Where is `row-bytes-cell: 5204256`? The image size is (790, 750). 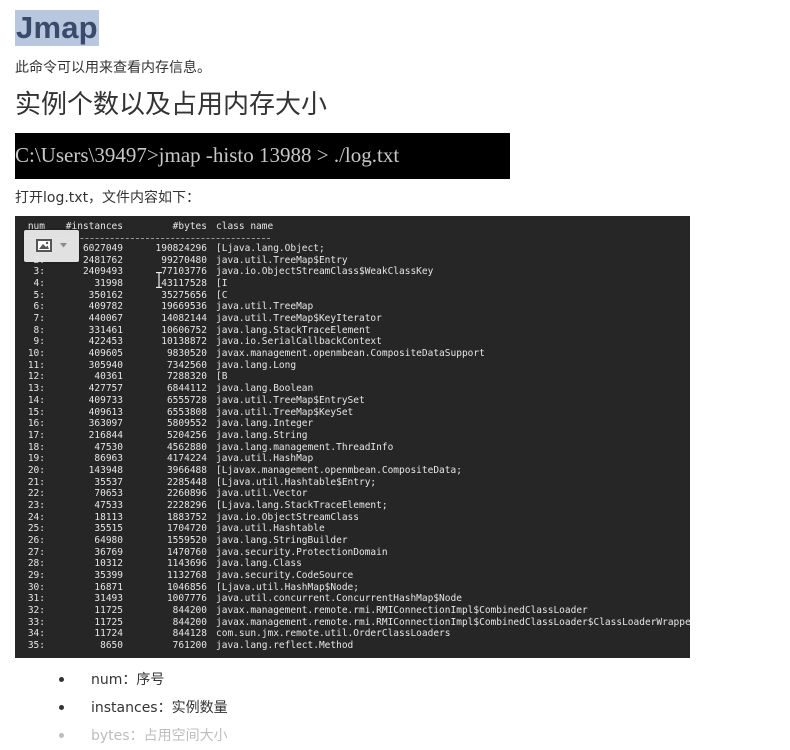
row-bytes-cell: 5204256 is located at coordinates (186, 435).